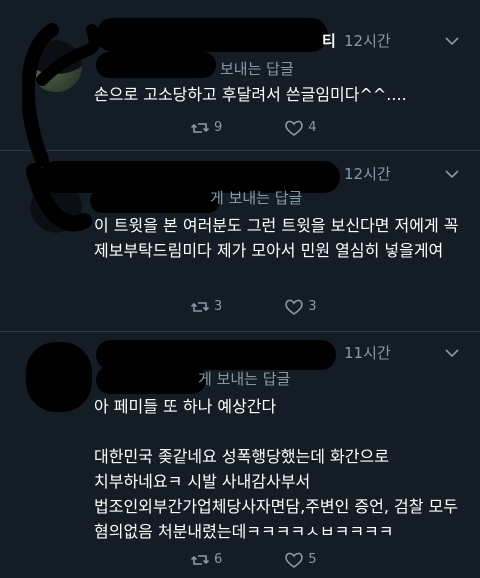  I want to click on tweet-actions: 9 4, so click(284, 128).